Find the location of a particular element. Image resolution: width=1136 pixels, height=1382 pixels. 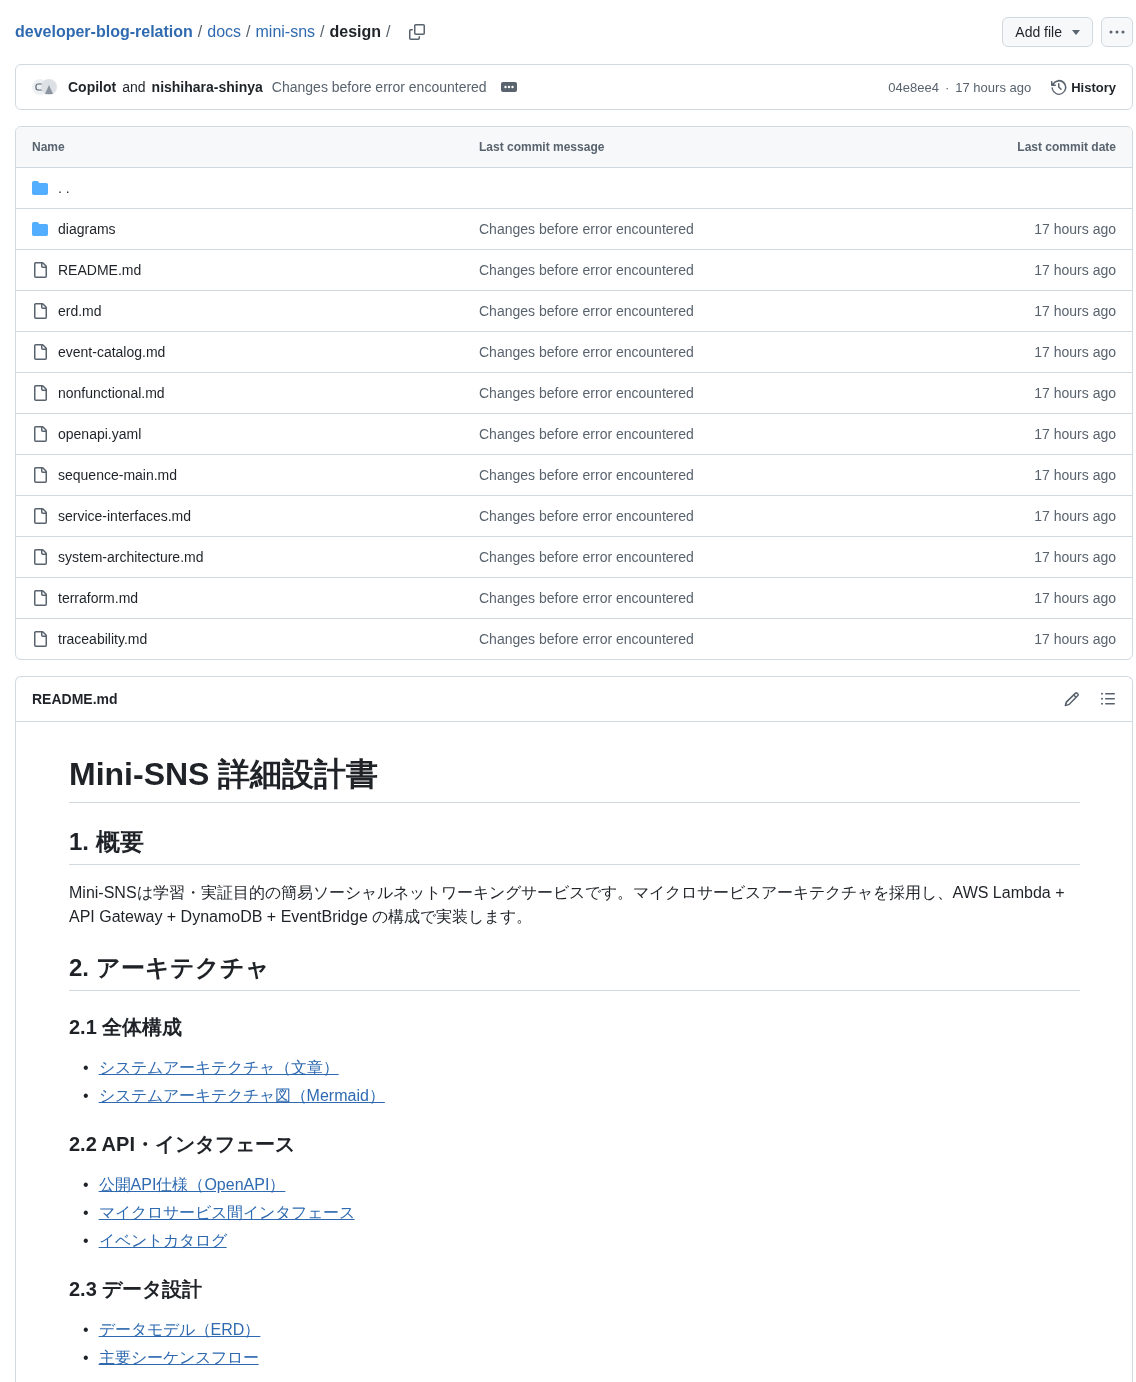

paragraph: Mini-SNSは学習・実証目的の簡易ソーシャルネットワーキングサービスです。マイクロサービスアーキテクチャを採用し、AWS Lambda + API Gateway + DynamoDB + EventBridge の構成で実装します。 is located at coordinates (567, 905).